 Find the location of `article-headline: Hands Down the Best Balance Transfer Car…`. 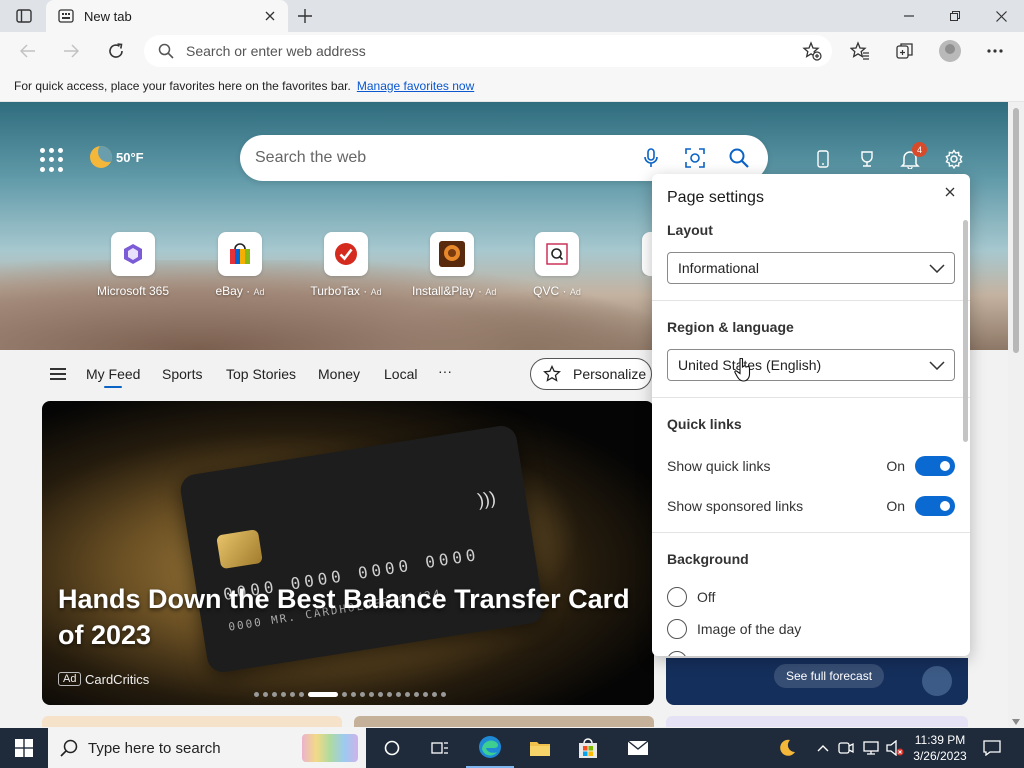

article-headline: Hands Down the Best Balance Transfer Car… is located at coordinates (353, 617).